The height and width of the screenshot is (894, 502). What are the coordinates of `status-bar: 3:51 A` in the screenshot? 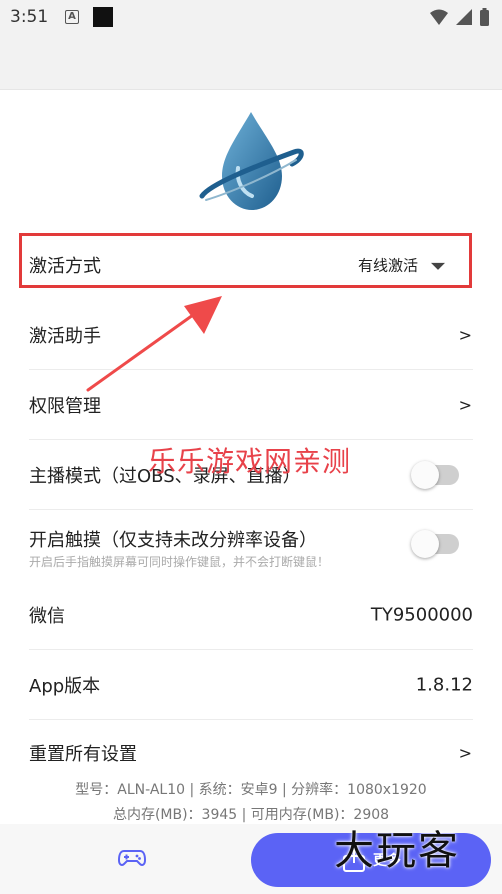 It's located at (251, 18).